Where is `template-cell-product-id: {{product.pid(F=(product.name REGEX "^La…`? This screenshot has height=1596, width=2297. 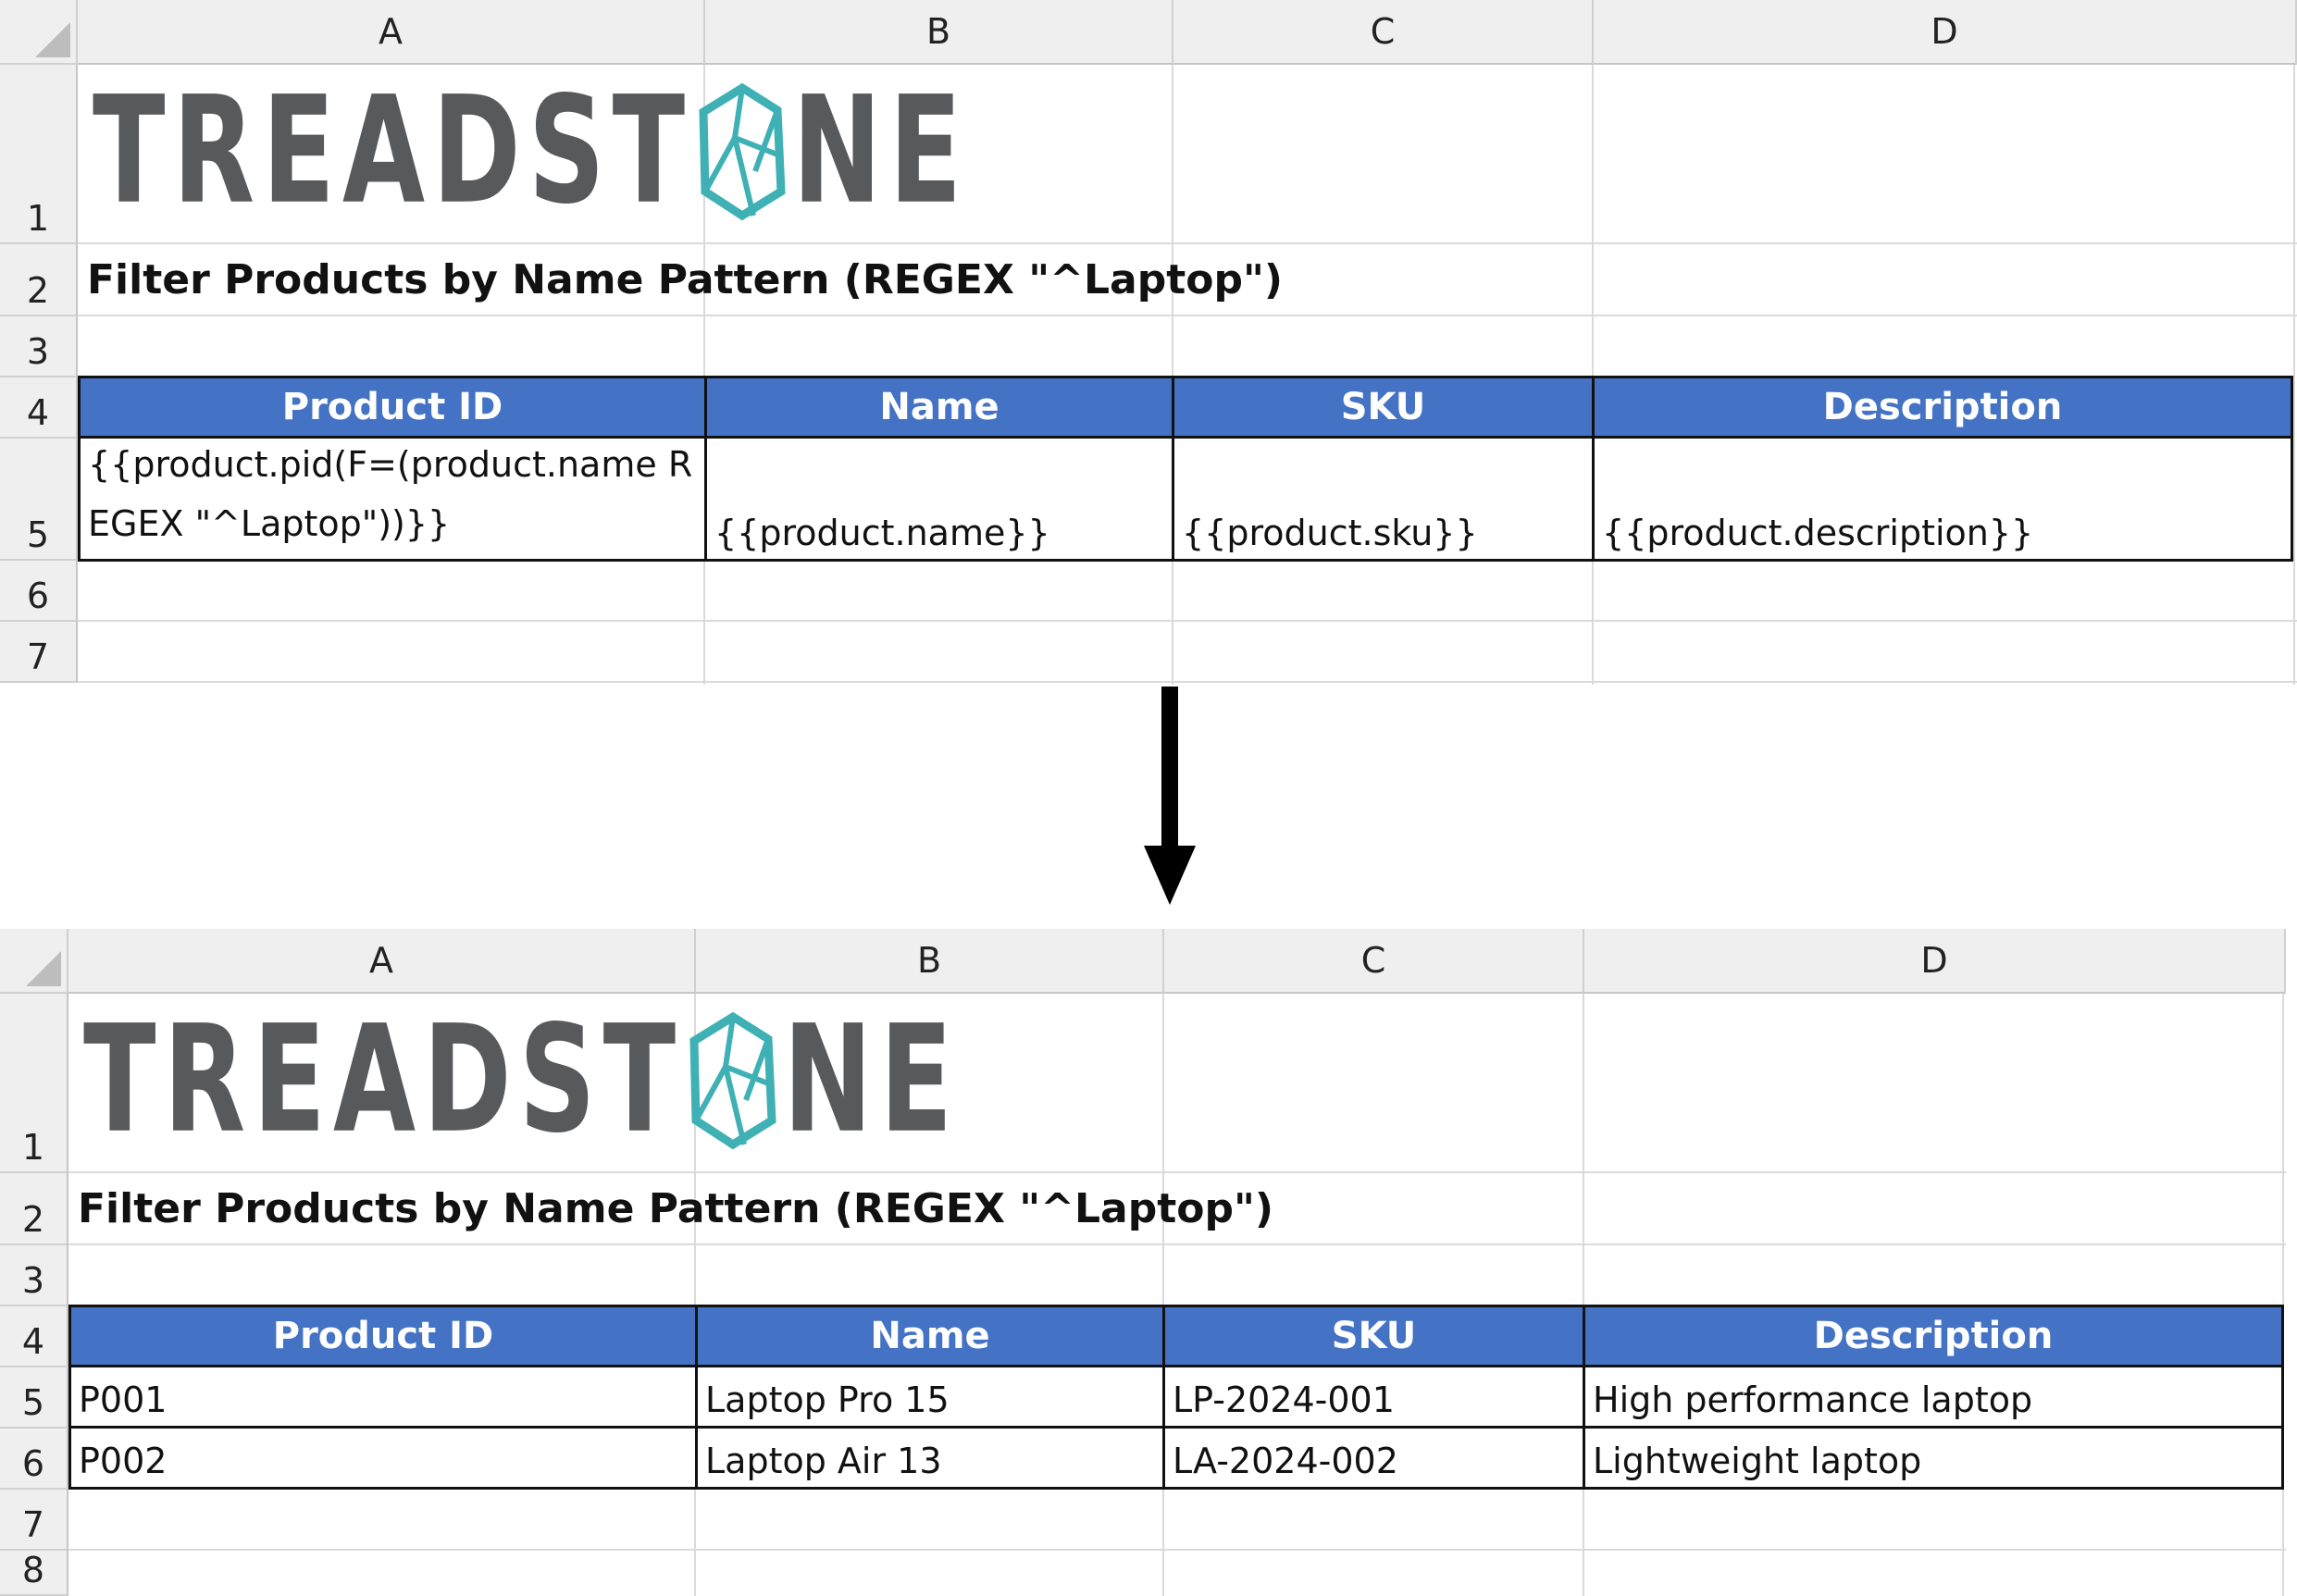 template-cell-product-id: {{product.pid(F=(product.name REGEX "^La… is located at coordinates (392, 499).